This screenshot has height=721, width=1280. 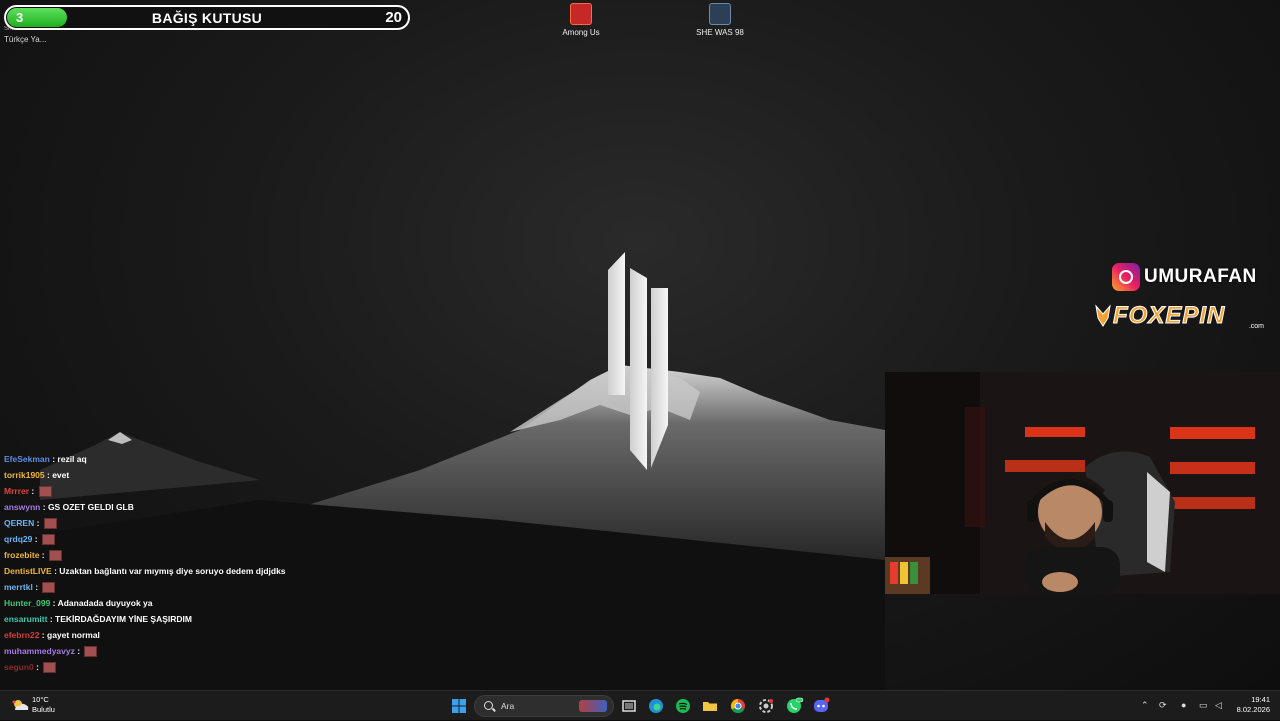 What do you see at coordinates (27, 603) in the screenshot?
I see `chat-username: Hunter_099` at bounding box center [27, 603].